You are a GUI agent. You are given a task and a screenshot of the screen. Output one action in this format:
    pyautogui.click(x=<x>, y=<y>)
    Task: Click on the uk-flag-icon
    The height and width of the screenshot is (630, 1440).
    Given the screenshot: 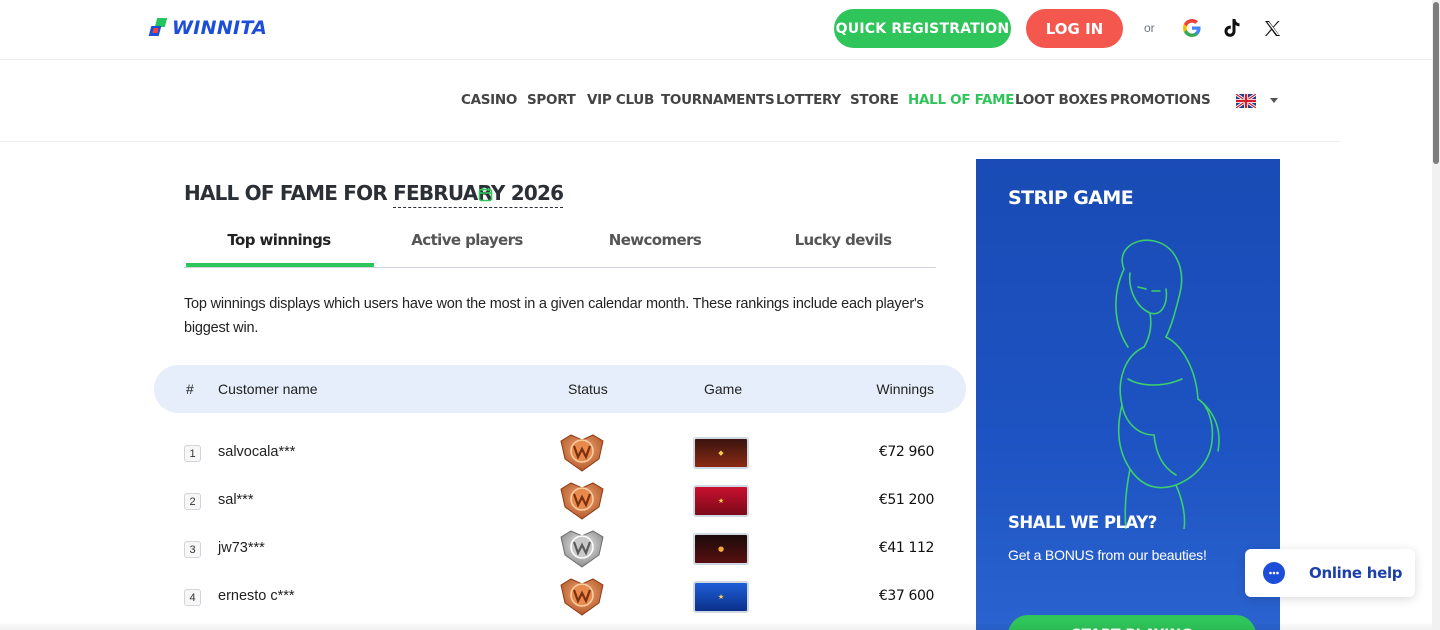 What is the action you would take?
    pyautogui.click(x=1246, y=101)
    